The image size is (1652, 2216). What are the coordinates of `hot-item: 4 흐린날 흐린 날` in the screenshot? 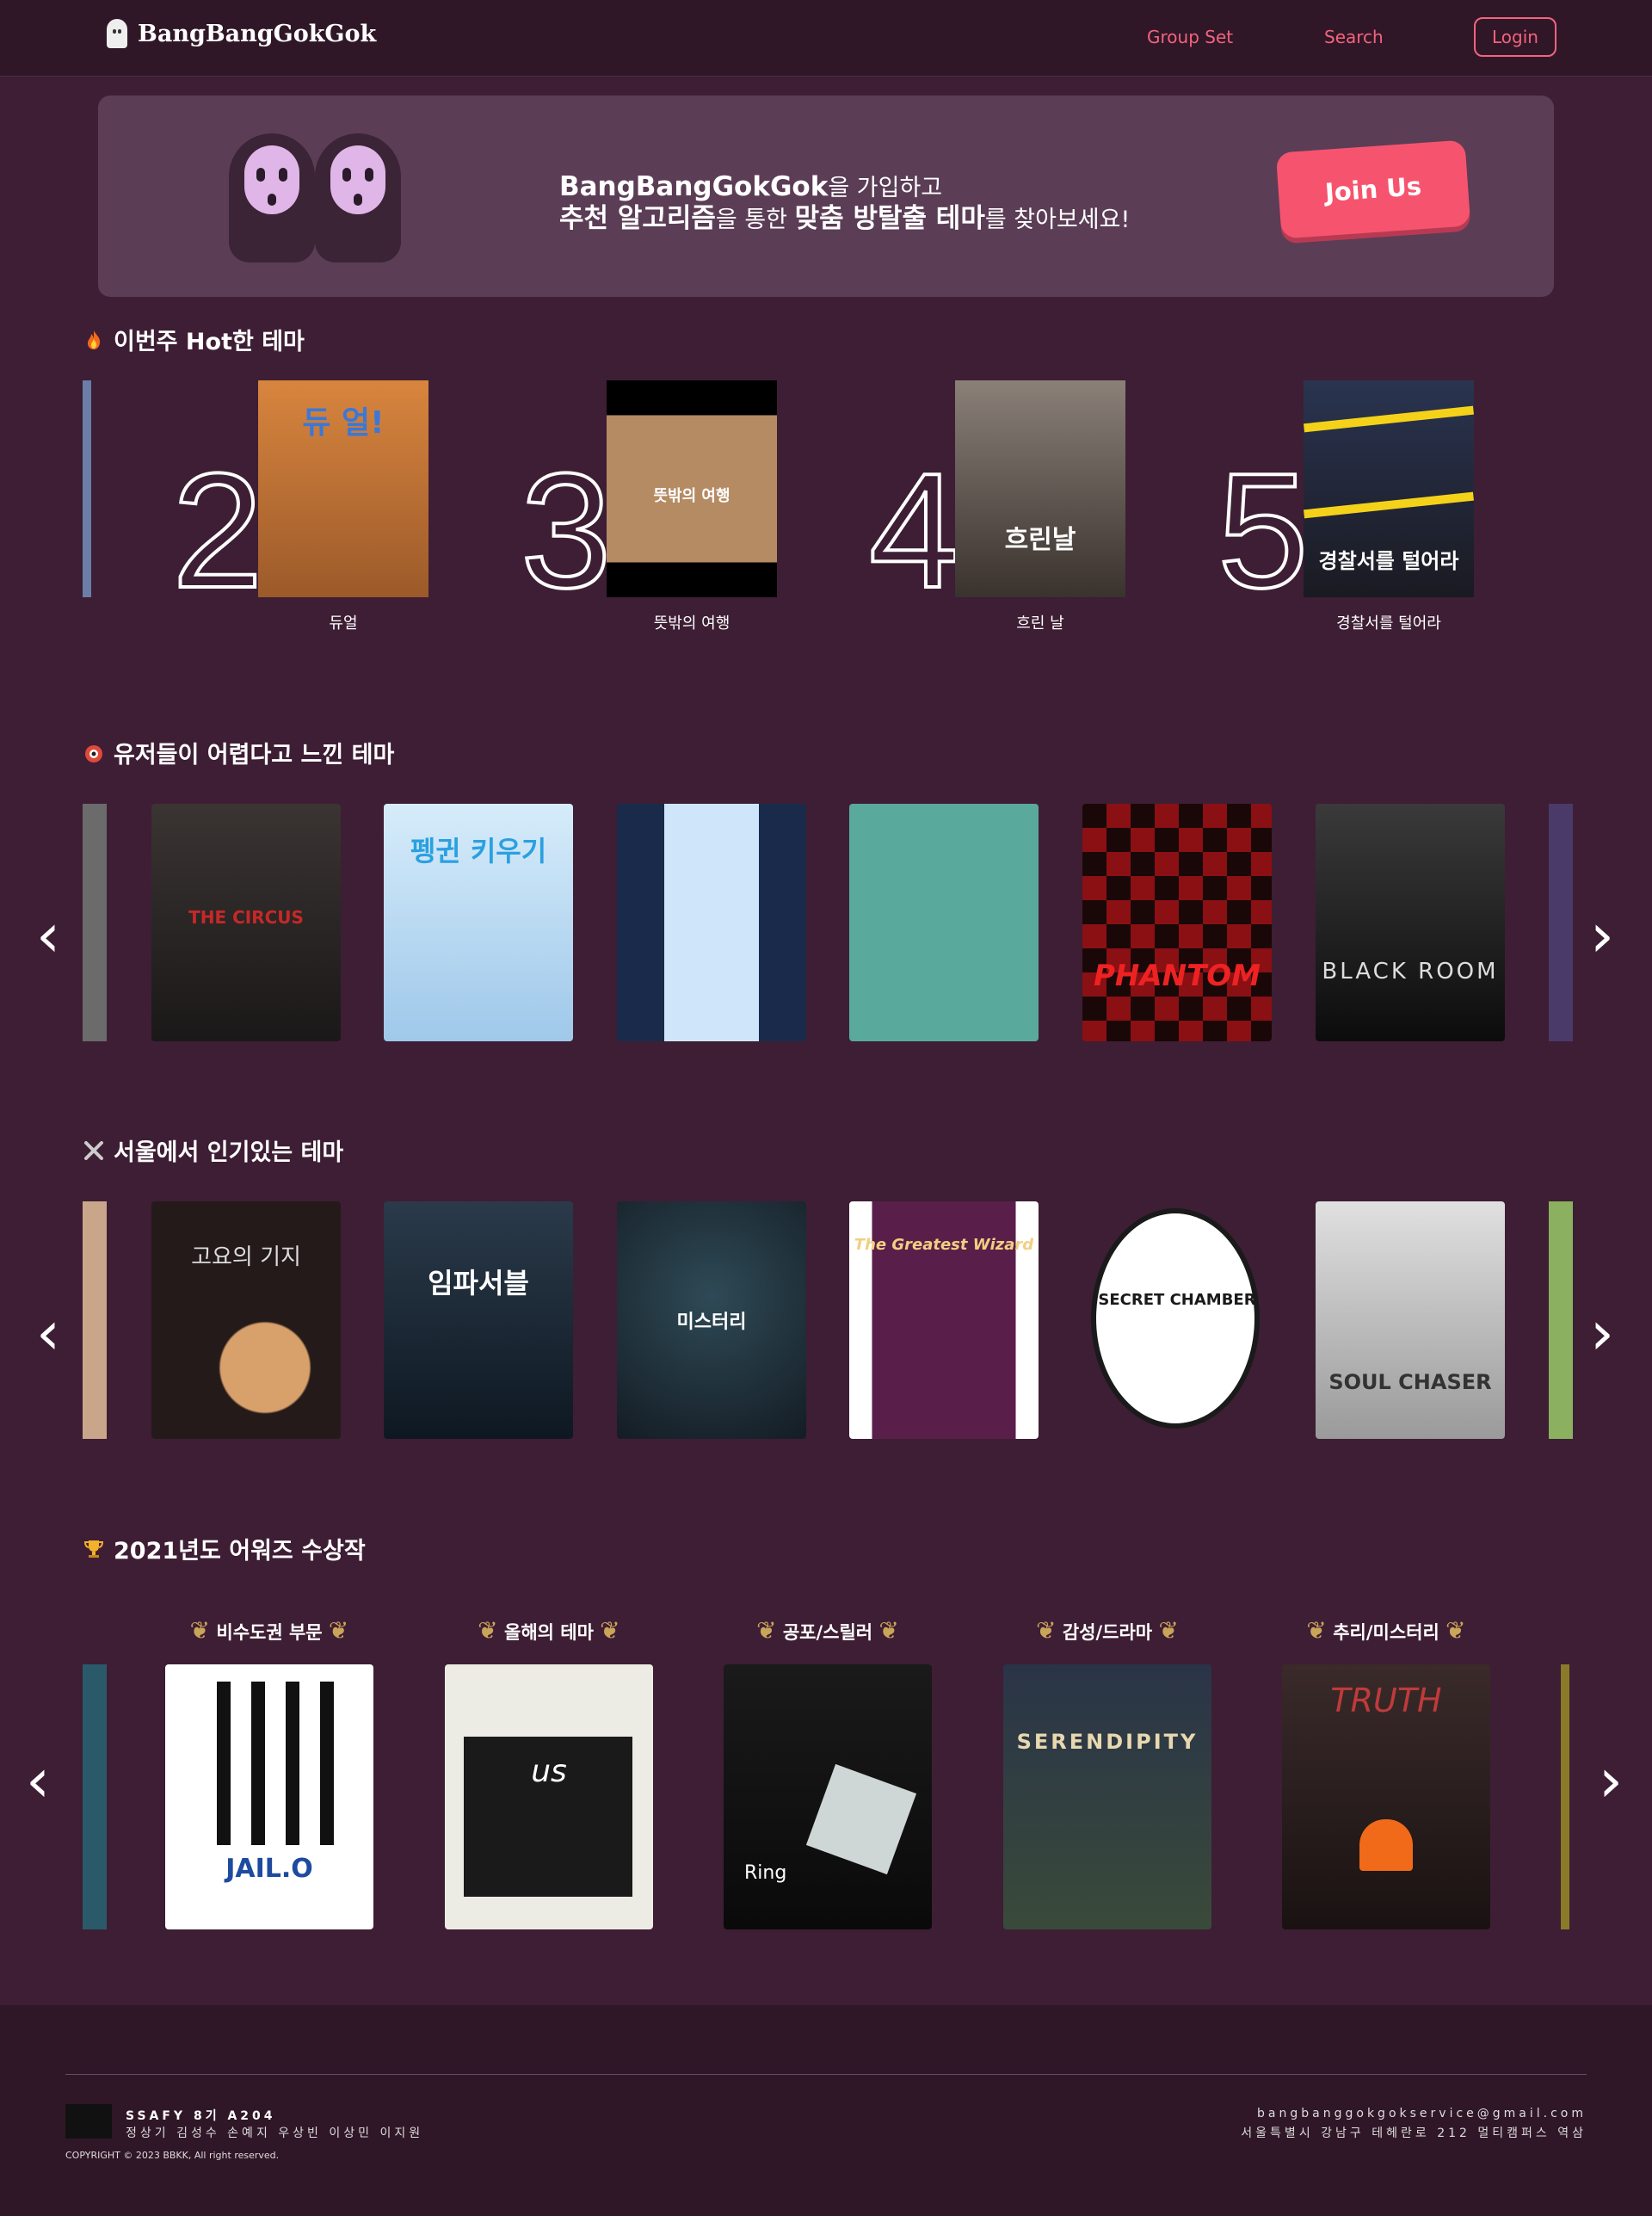 It's located at (1005, 510).